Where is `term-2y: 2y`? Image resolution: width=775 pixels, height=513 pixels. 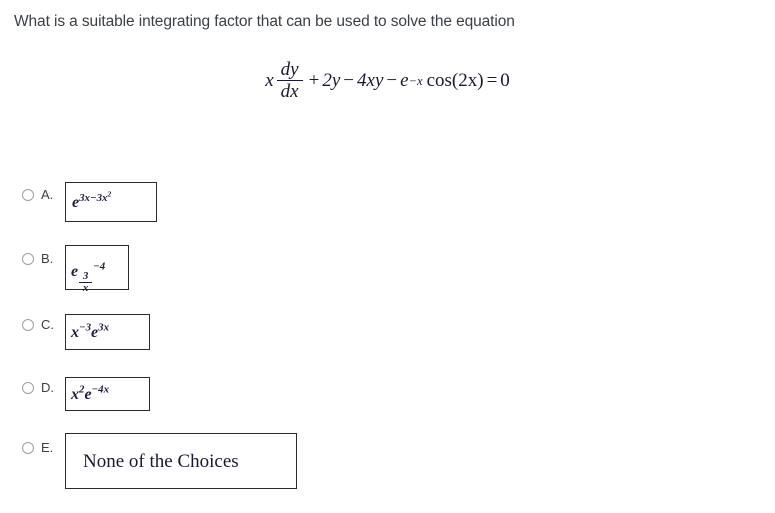
term-2y: 2y is located at coordinates (331, 80).